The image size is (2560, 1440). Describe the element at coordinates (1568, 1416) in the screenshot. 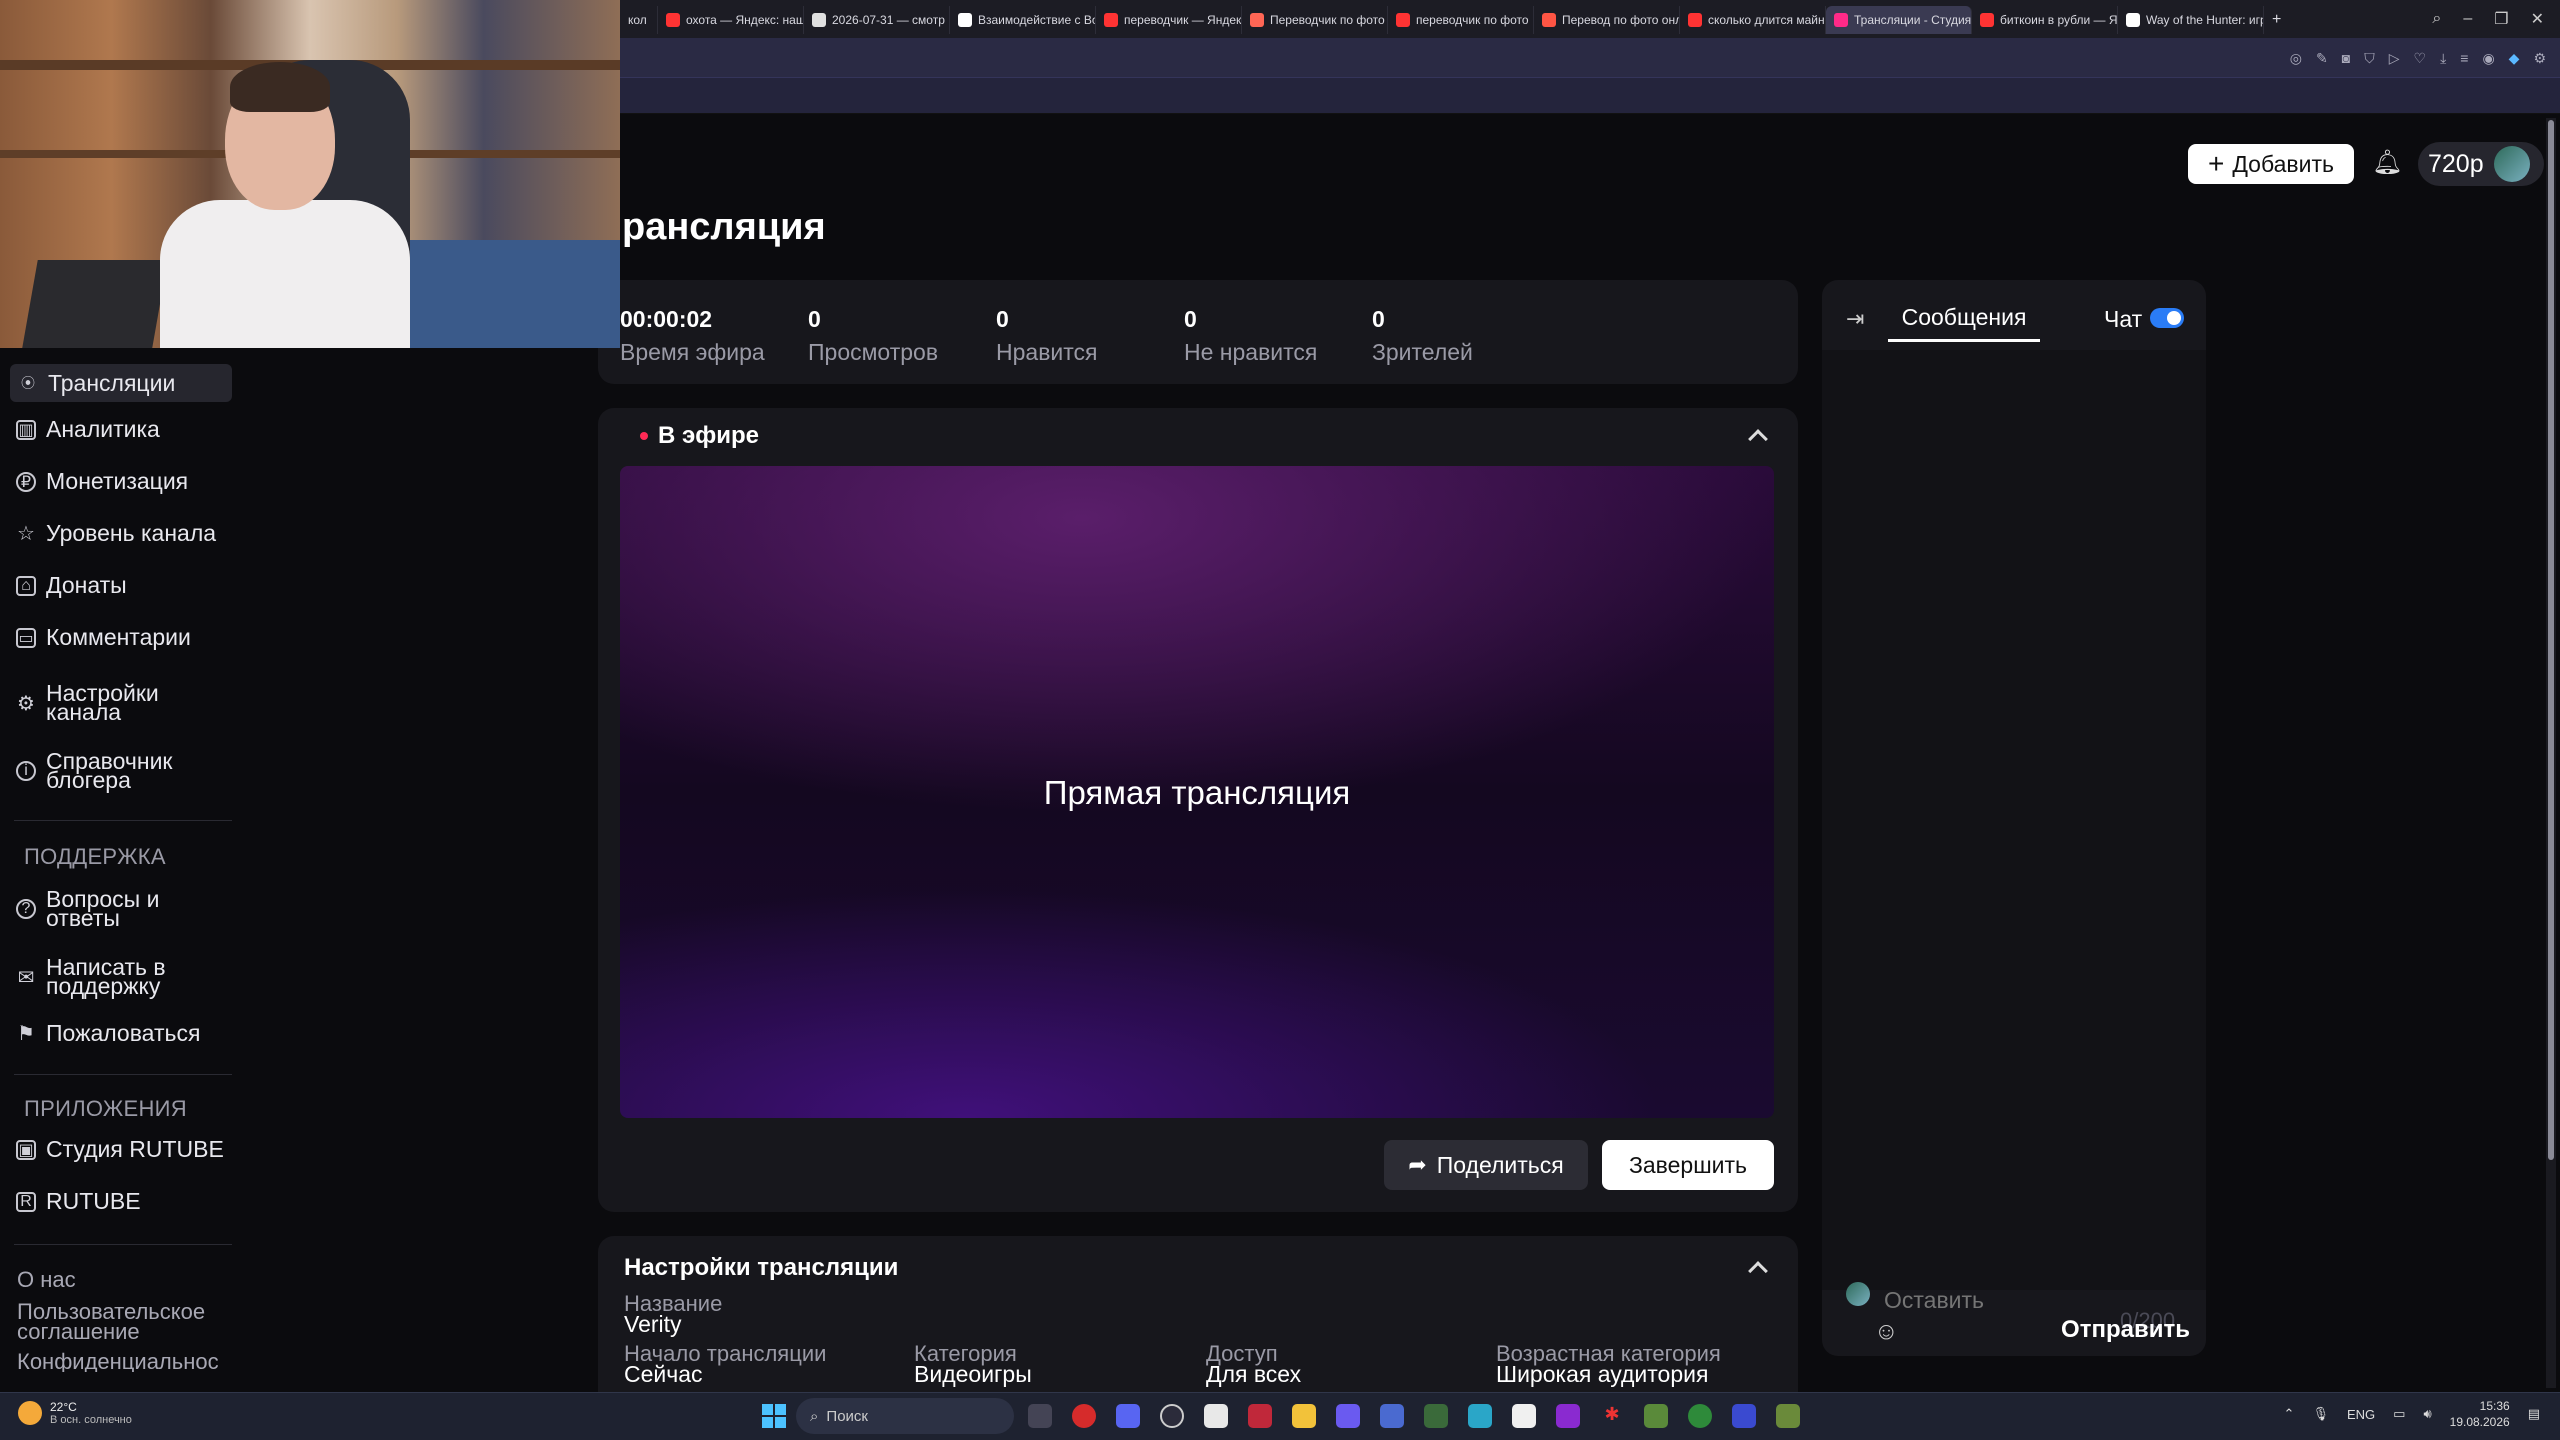

I see `app-icon-violet` at that location.